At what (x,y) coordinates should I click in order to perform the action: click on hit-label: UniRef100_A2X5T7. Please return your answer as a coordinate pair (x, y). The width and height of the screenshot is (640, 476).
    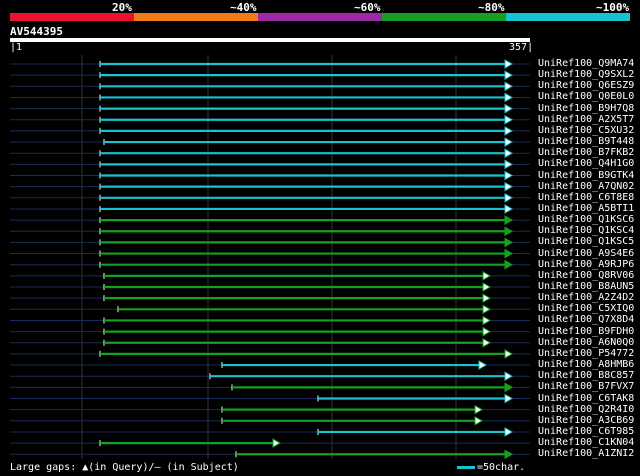
    Looking at the image, I should click on (586, 119).